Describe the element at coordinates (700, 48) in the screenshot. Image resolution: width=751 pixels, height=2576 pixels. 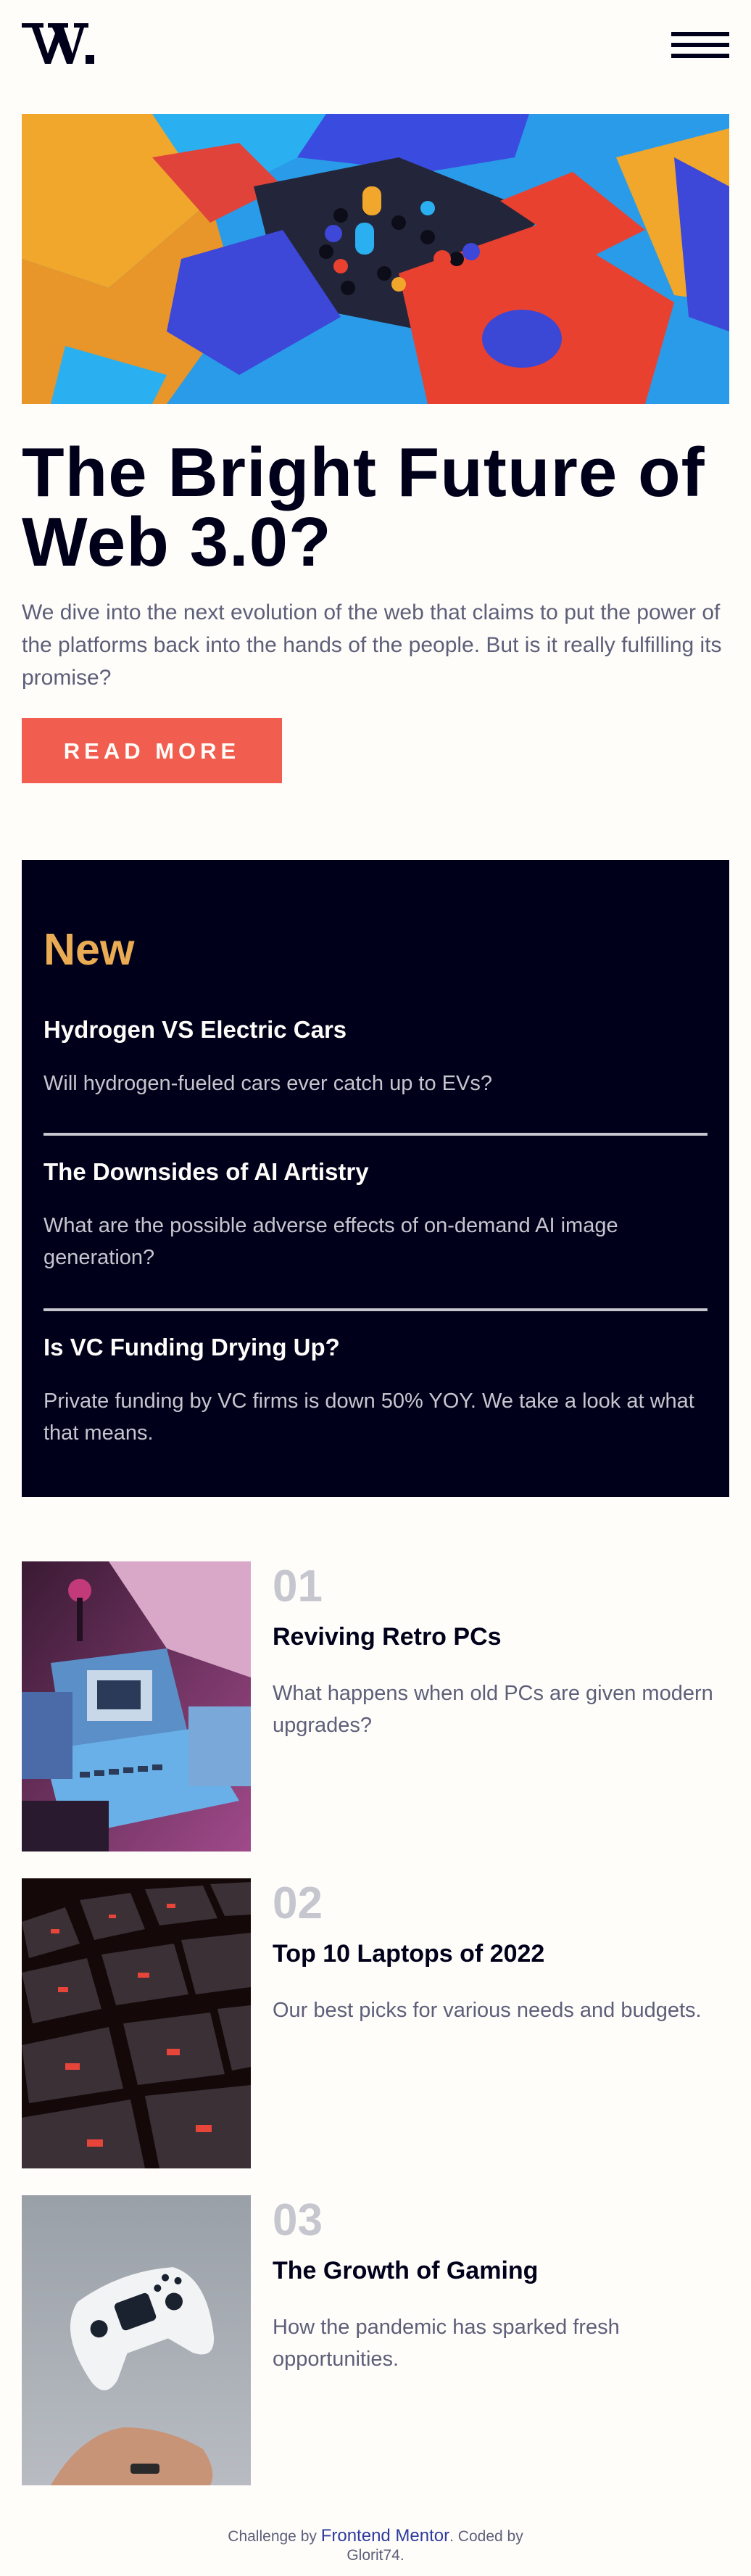
I see `hamburger-menu-icon` at that location.